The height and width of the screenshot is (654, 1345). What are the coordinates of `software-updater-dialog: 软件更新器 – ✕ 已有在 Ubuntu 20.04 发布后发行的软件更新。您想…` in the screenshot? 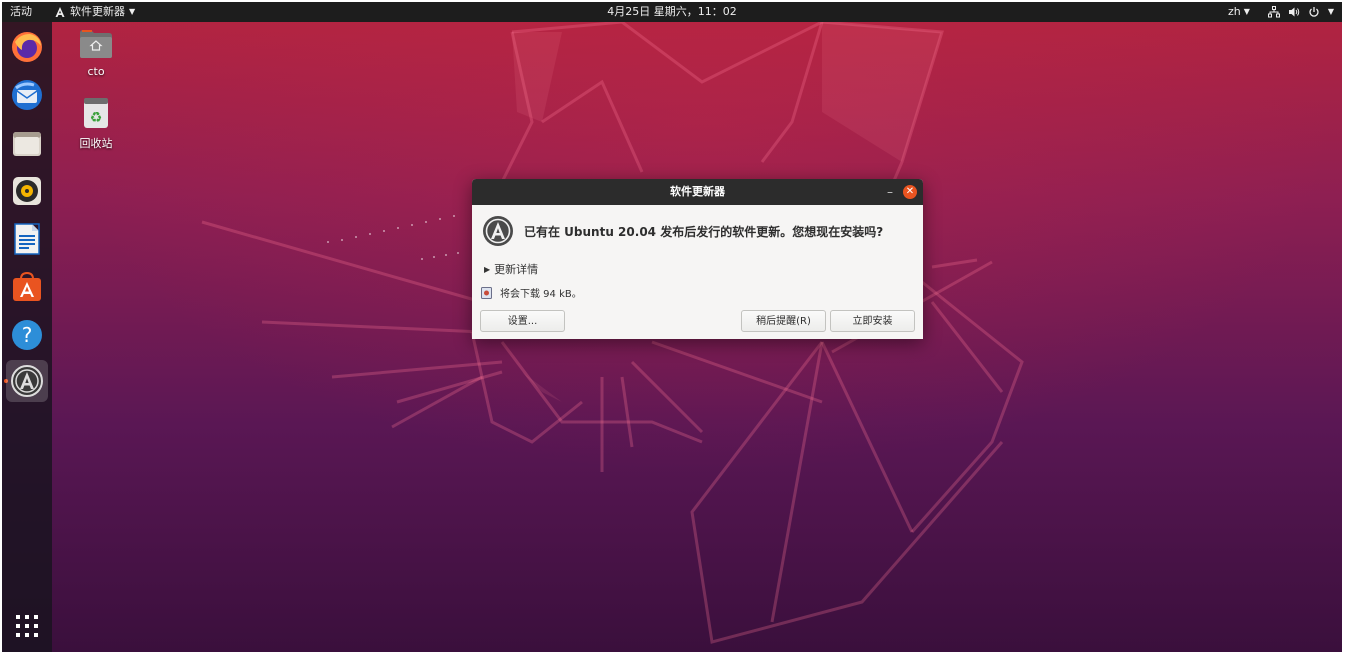 It's located at (697, 259).